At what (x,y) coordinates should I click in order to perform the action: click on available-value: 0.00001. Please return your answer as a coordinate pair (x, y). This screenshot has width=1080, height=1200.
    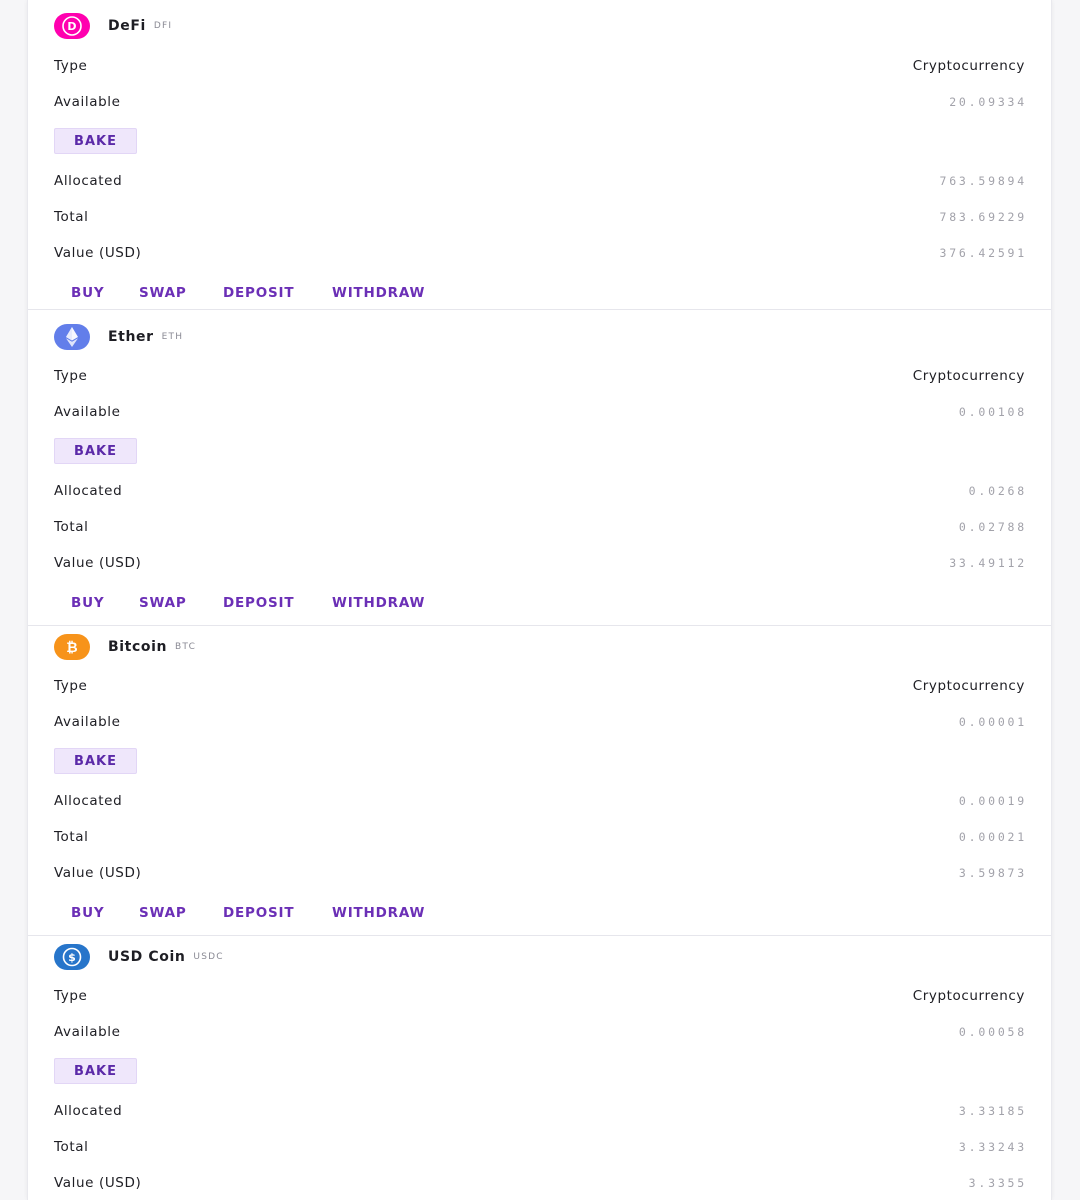
    Looking at the image, I should click on (992, 722).